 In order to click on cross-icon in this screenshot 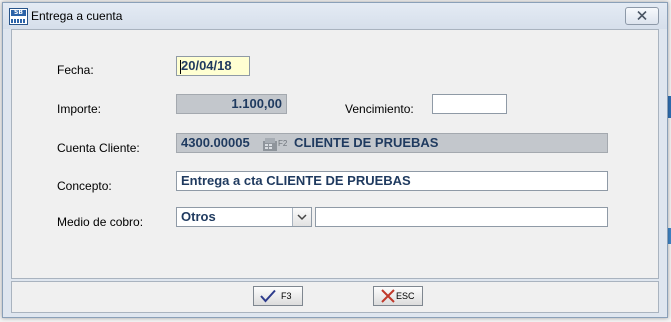, I will do `click(388, 296)`.